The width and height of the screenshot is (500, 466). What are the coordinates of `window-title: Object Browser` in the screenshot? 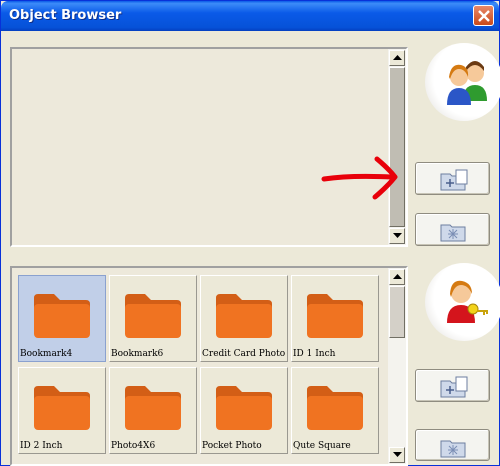 It's located at (65, 15).